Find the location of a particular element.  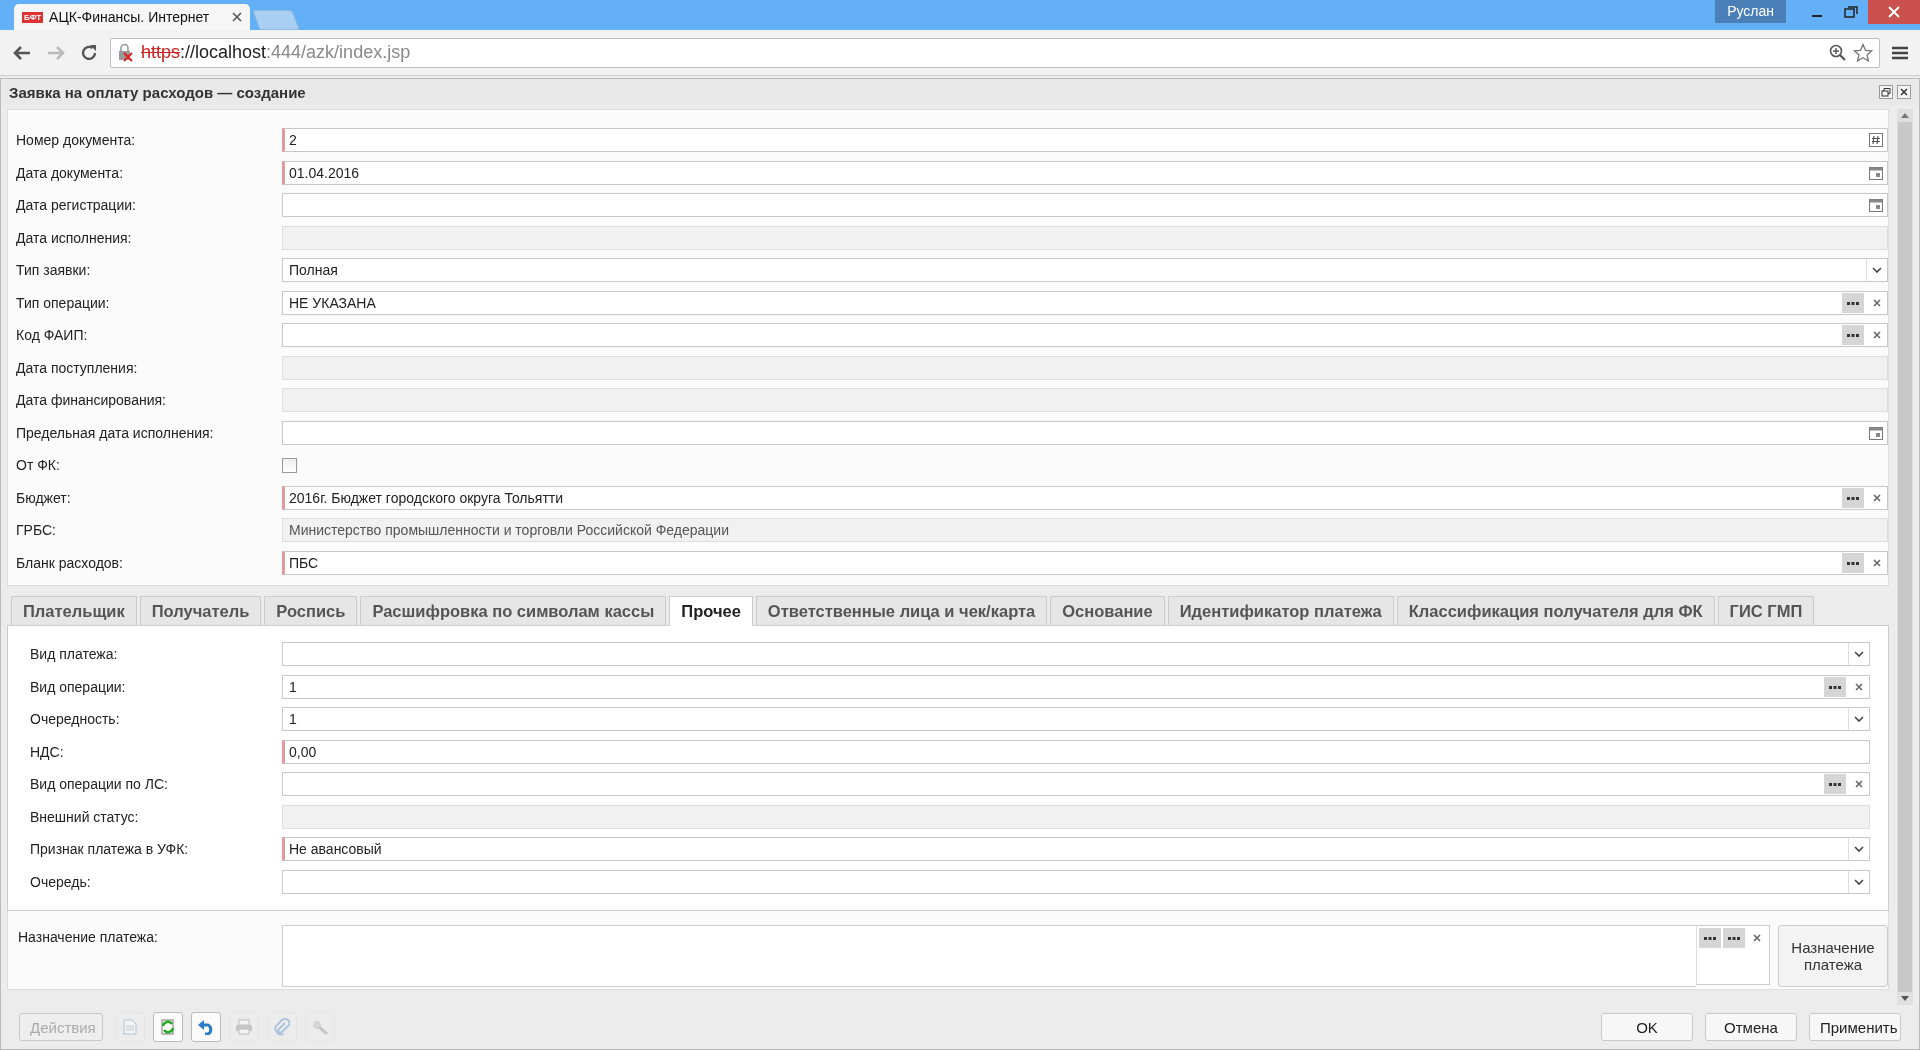

tab: Ответственные лица и чек/карта is located at coordinates (901, 610).